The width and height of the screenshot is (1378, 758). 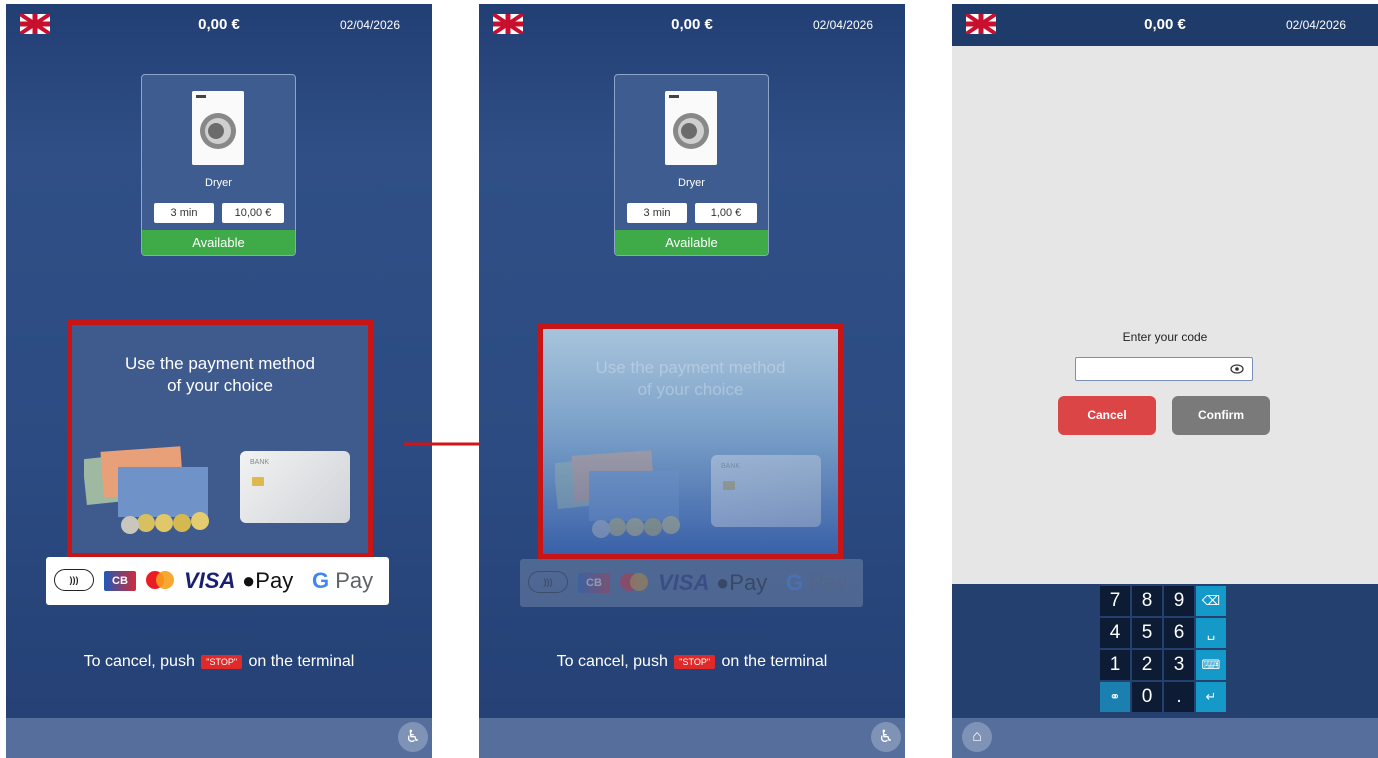 What do you see at coordinates (253, 213) in the screenshot?
I see `price-pill: 10,00 €` at bounding box center [253, 213].